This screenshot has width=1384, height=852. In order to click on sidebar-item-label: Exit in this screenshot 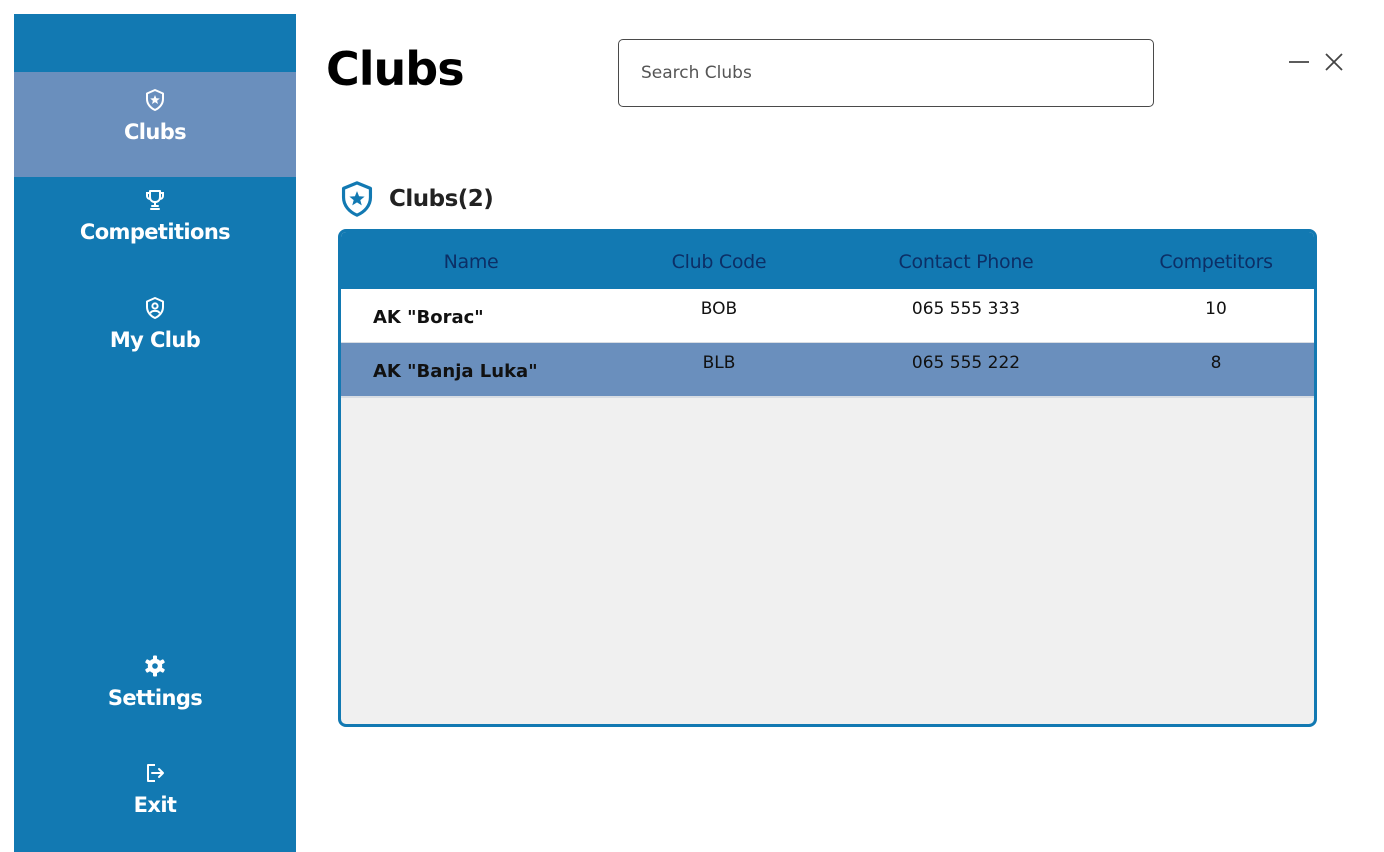, I will do `click(155, 805)`.